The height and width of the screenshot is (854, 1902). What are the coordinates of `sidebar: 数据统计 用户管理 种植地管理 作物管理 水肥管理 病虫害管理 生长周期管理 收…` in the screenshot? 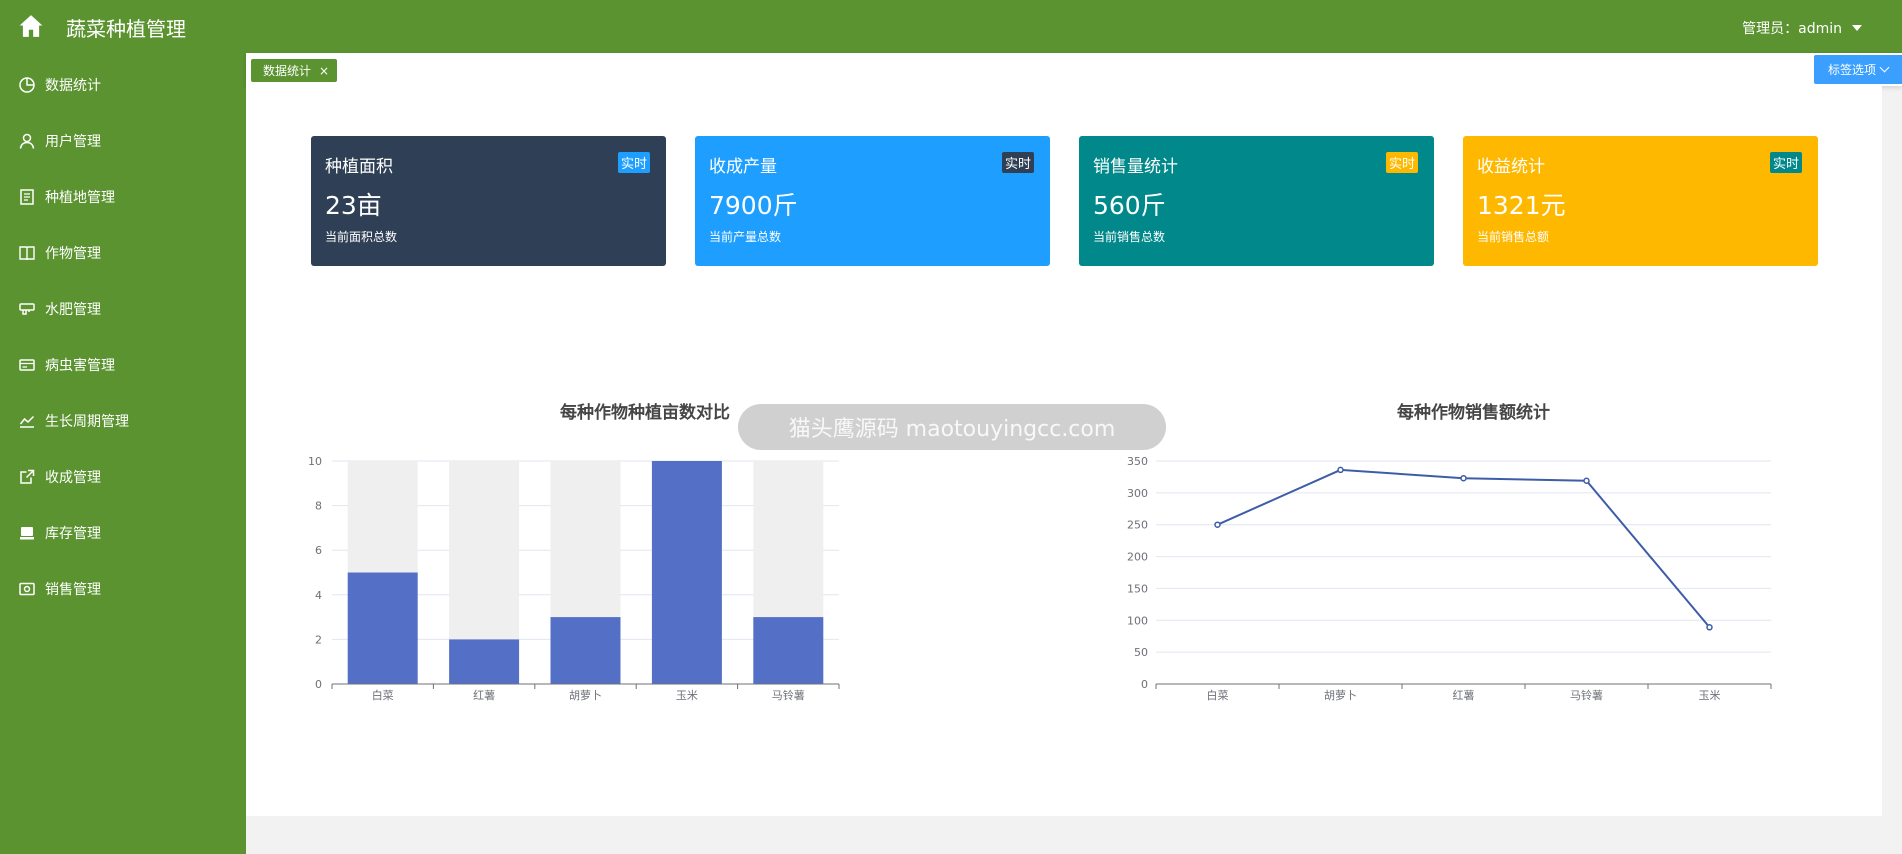 It's located at (123, 453).